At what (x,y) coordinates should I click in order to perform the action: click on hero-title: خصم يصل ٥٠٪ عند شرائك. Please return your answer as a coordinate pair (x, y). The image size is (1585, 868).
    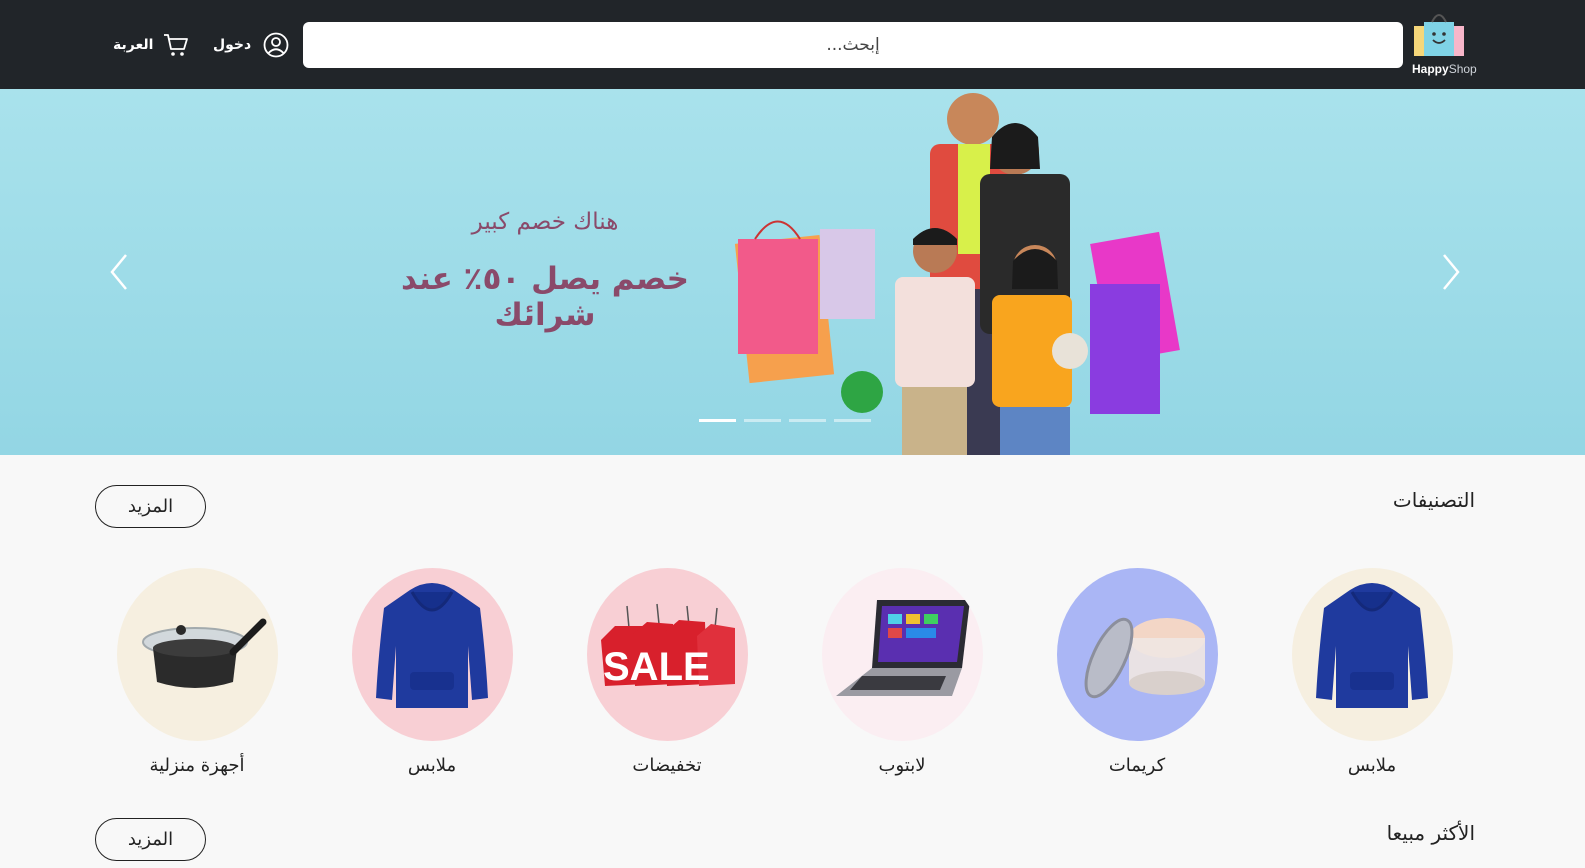
    Looking at the image, I should click on (545, 297).